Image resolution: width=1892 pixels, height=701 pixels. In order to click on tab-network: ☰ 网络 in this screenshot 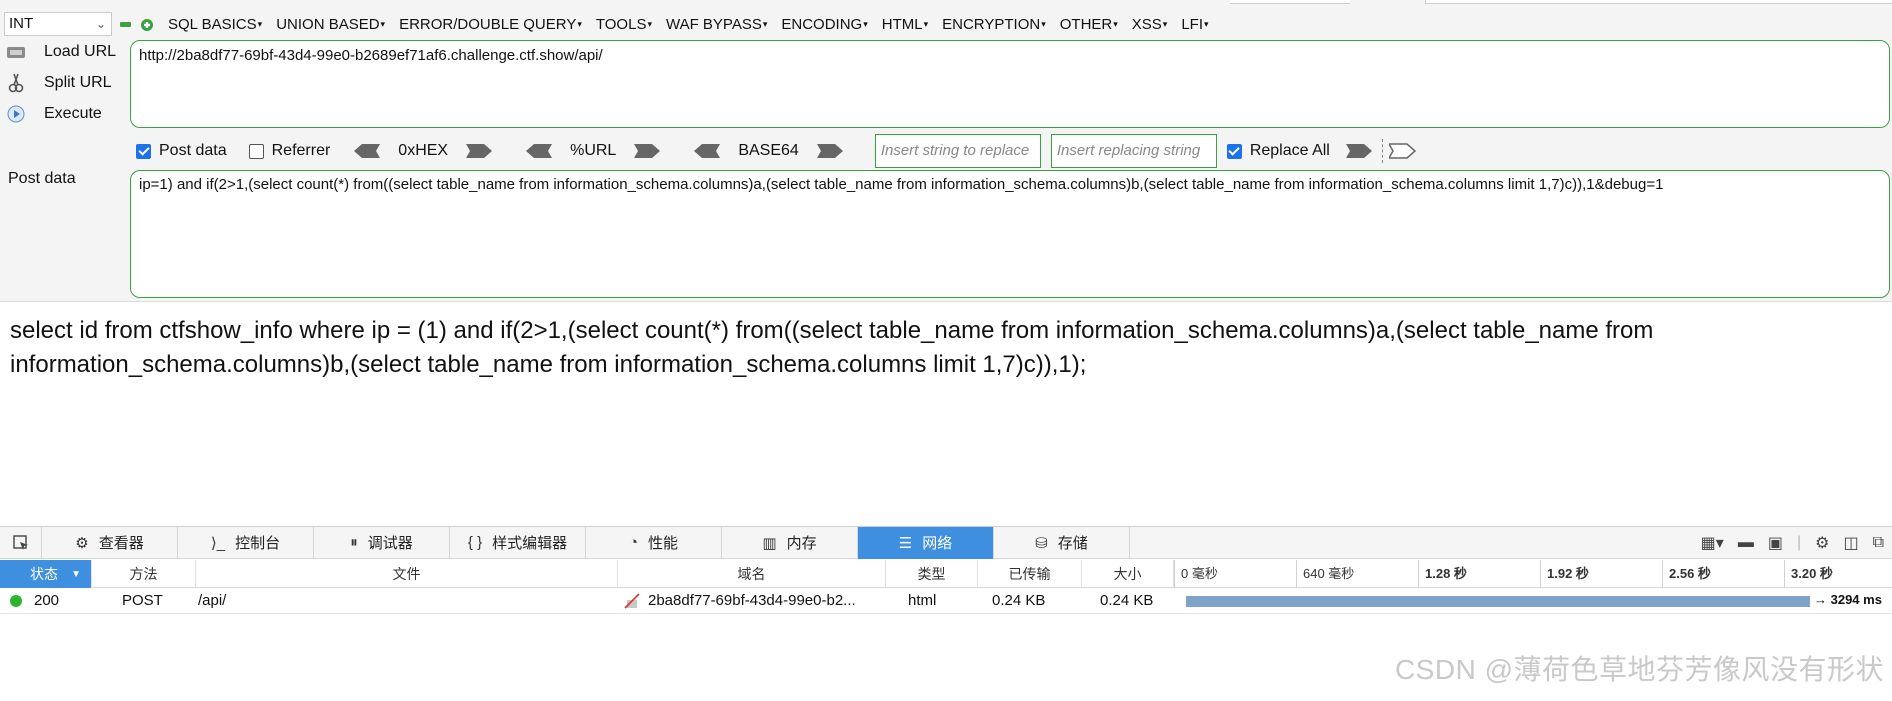, I will do `click(926, 542)`.